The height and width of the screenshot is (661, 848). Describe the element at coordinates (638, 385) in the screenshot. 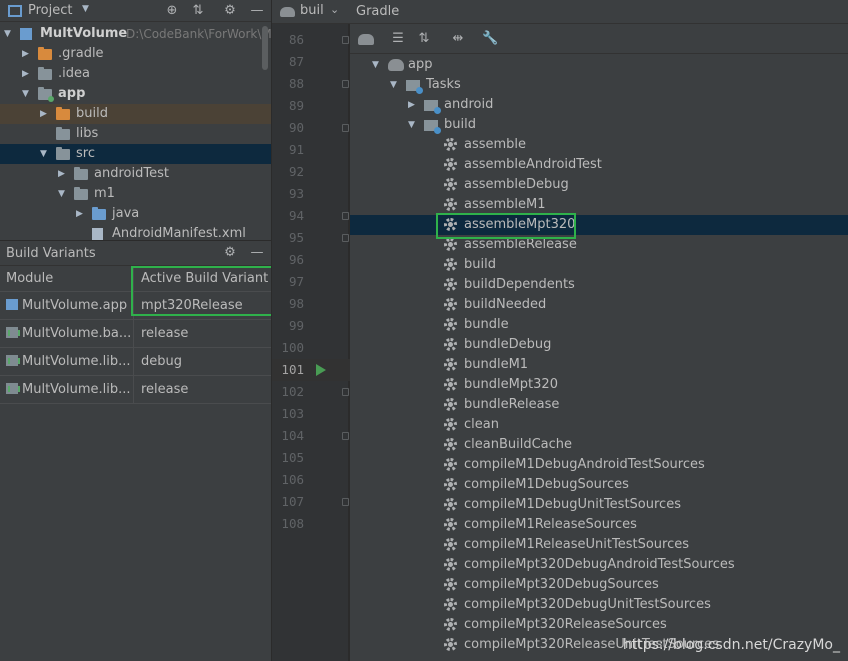

I see `gradle-task-item: bundleMpt320` at that location.